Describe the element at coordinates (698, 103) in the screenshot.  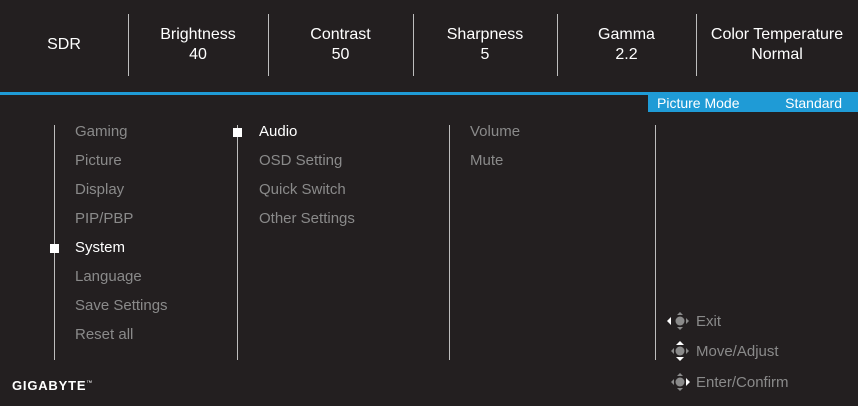
I see `picture-mode-label: Picture Mode` at that location.